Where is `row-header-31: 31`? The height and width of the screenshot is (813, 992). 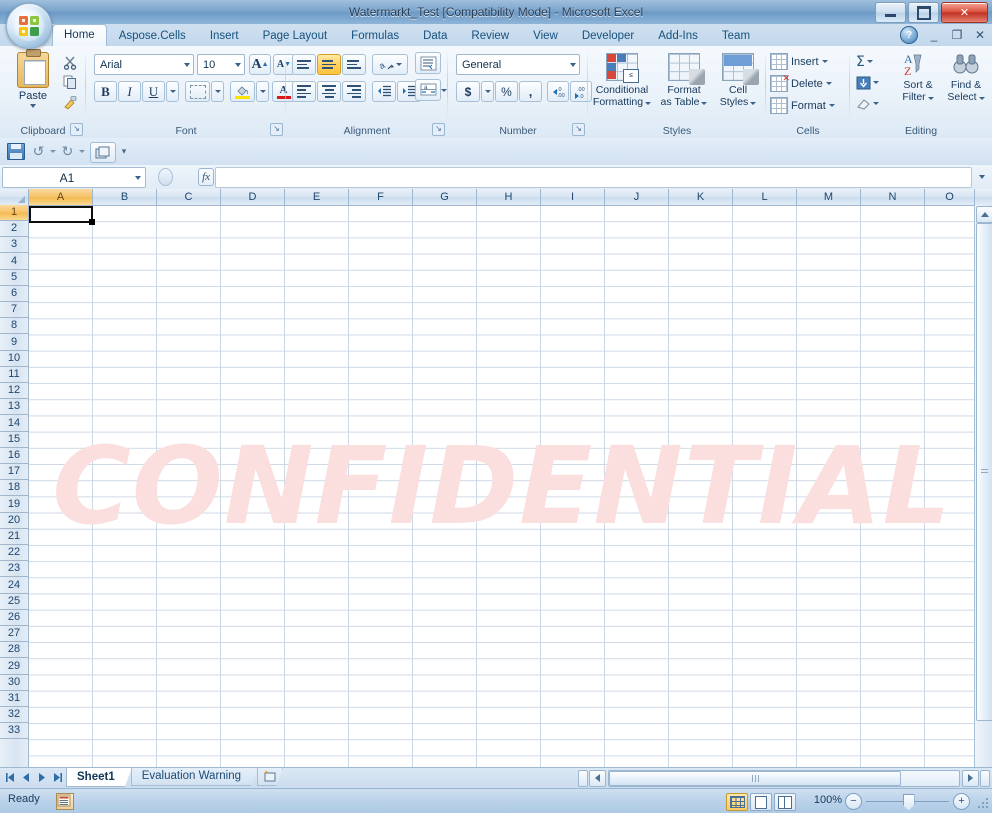 row-header-31: 31 is located at coordinates (14, 699).